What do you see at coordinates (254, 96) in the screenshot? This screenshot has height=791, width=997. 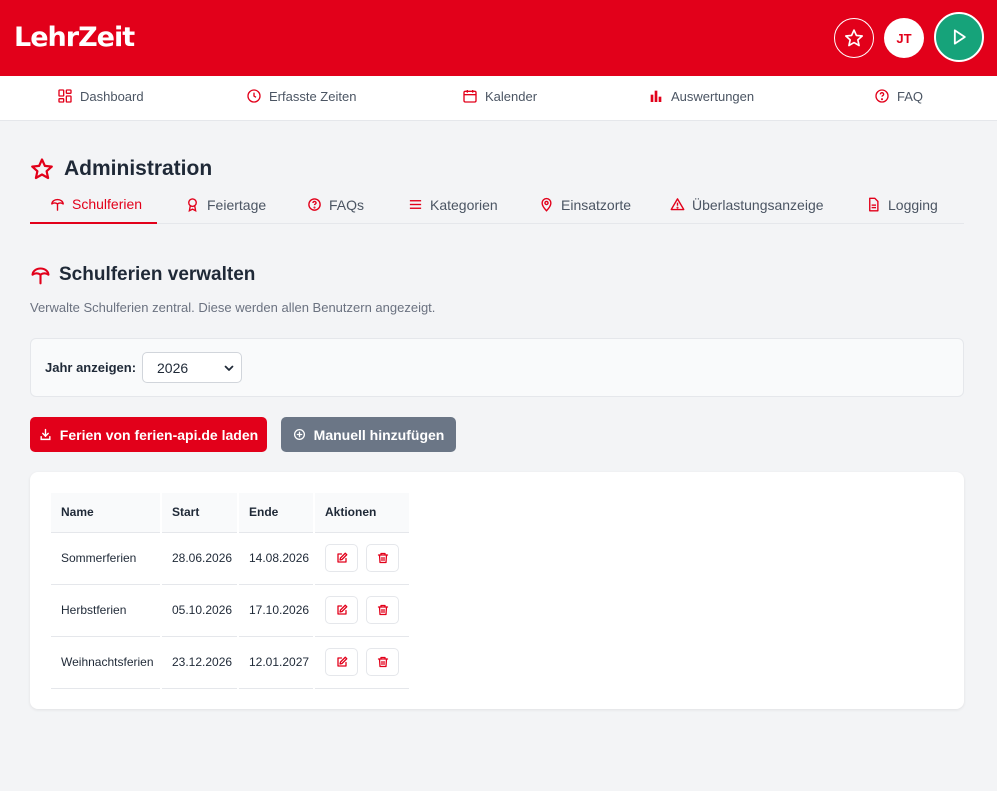 I see `clock-icon` at bounding box center [254, 96].